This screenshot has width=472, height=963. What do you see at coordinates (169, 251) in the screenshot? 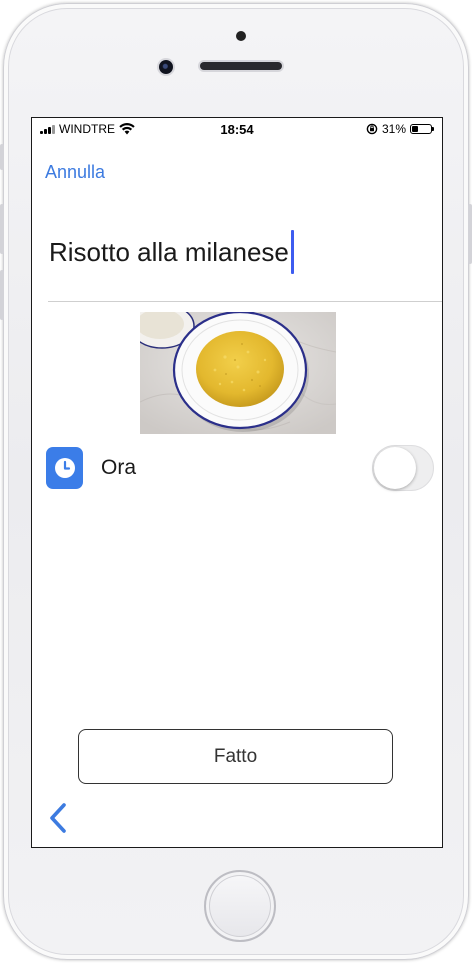
I see `title-input-value: Risotto alla milanese` at bounding box center [169, 251].